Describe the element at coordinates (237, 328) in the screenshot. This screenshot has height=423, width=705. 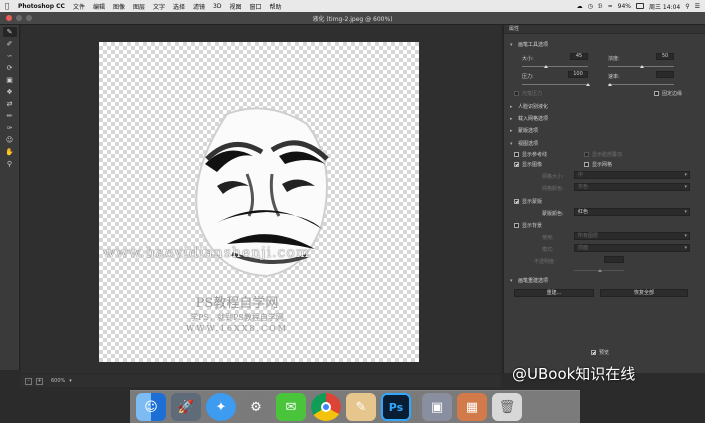
I see `watermark-logo-url: WWW.16XX8.COM` at that location.